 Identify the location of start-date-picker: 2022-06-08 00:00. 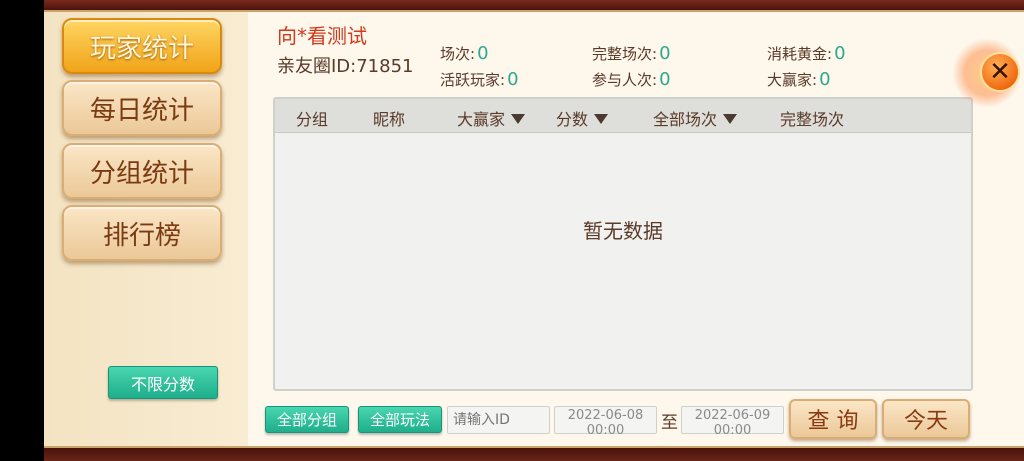
(605, 422).